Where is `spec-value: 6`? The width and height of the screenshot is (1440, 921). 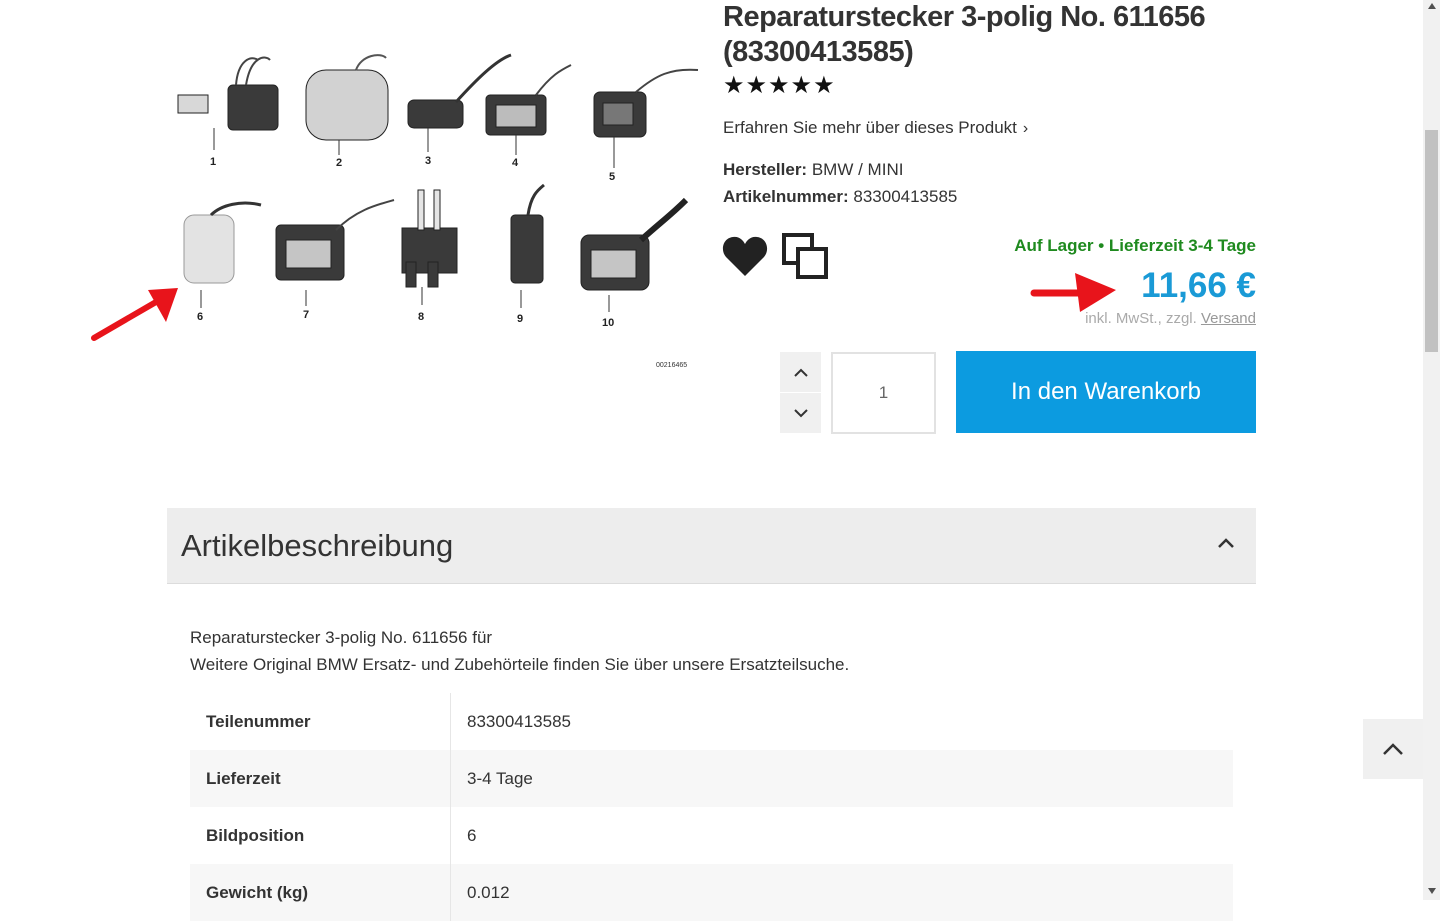
spec-value: 6 is located at coordinates (472, 835).